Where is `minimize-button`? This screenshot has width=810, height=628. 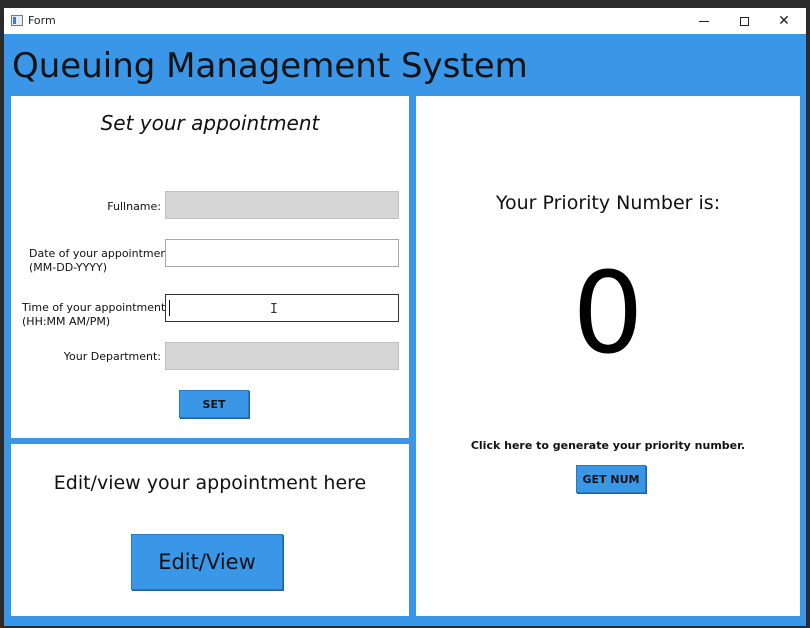 minimize-button is located at coordinates (704, 21).